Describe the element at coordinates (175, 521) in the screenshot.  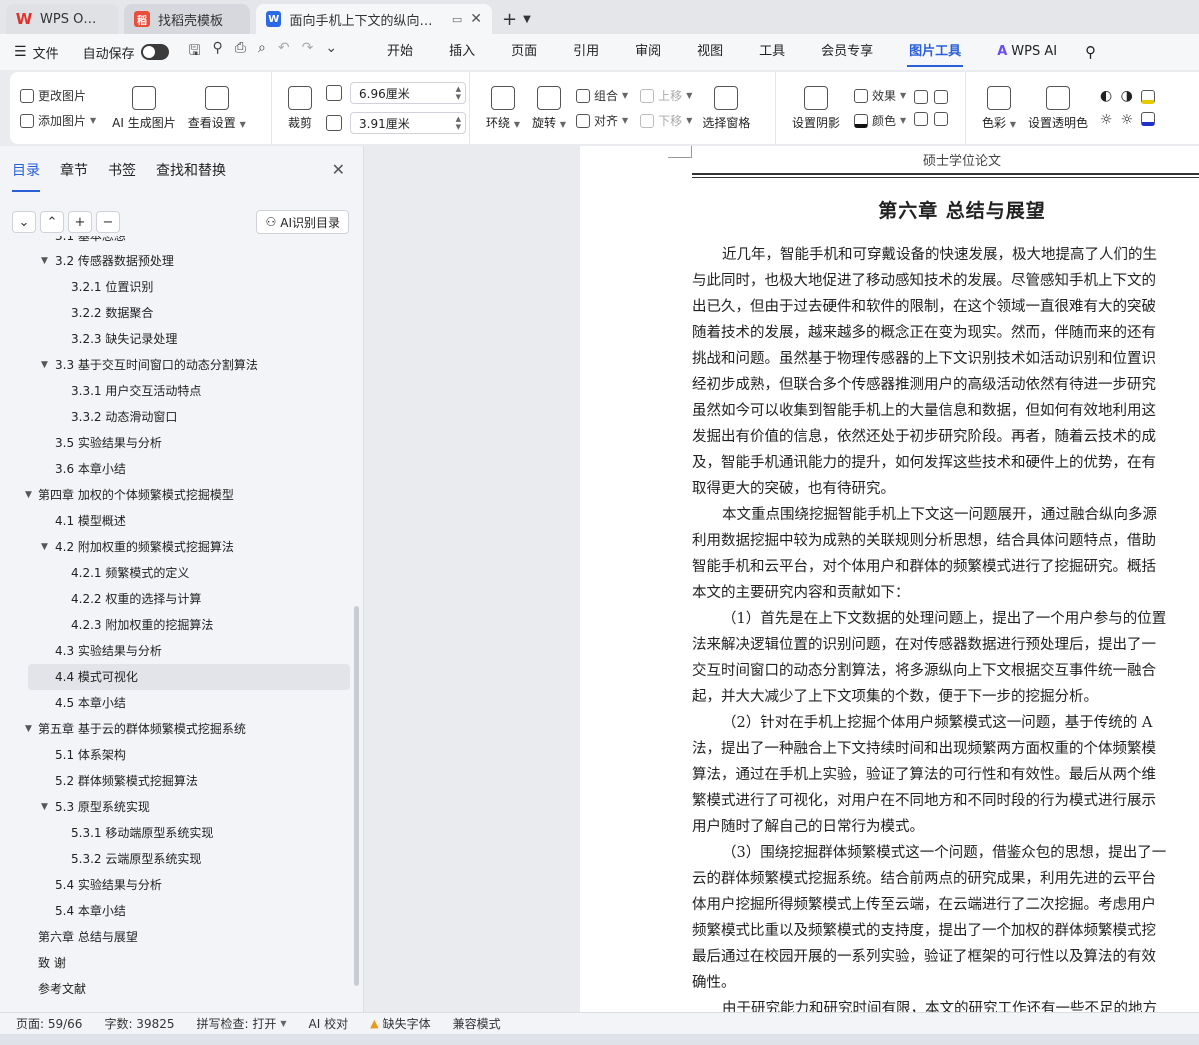
I see `toc-item: 4.1 模型概述` at that location.